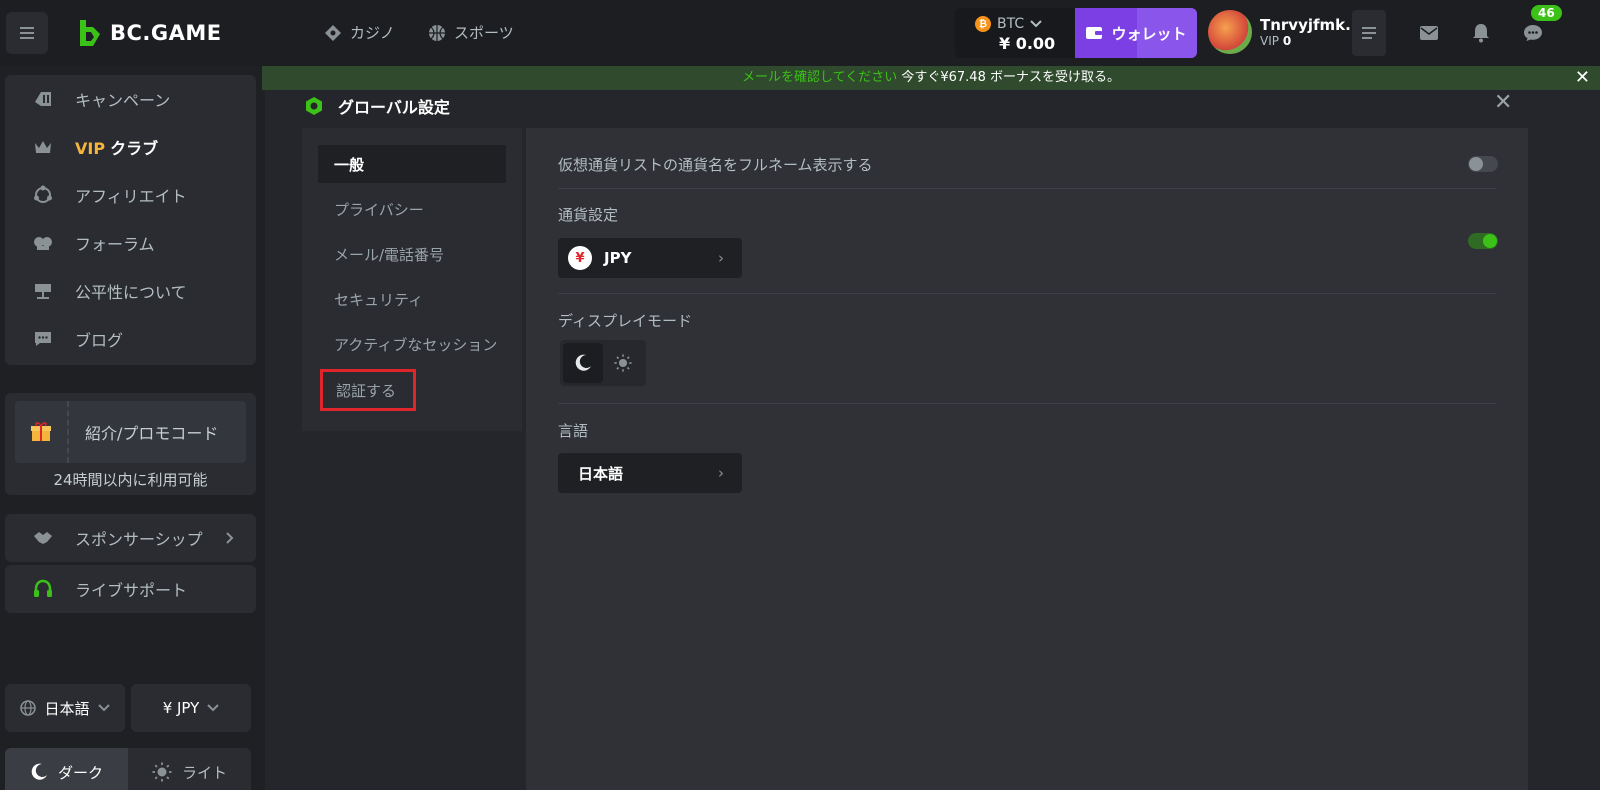 Image resolution: width=1600 pixels, height=790 pixels. What do you see at coordinates (601, 473) in the screenshot?
I see `language-picker-value: 日本語` at bounding box center [601, 473].